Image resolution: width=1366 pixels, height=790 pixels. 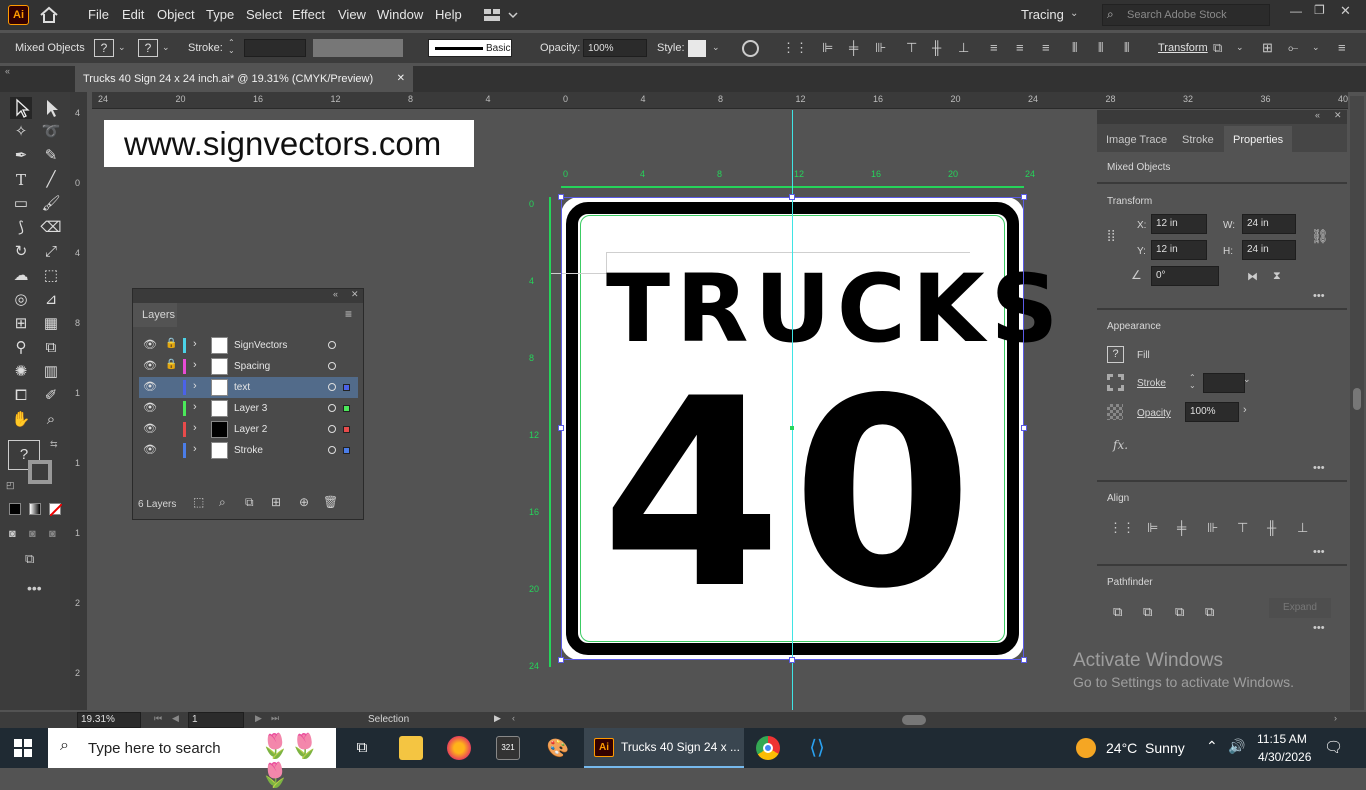 What do you see at coordinates (1185, 276) in the screenshot?
I see `rotate-angle-input: 0°` at bounding box center [1185, 276].